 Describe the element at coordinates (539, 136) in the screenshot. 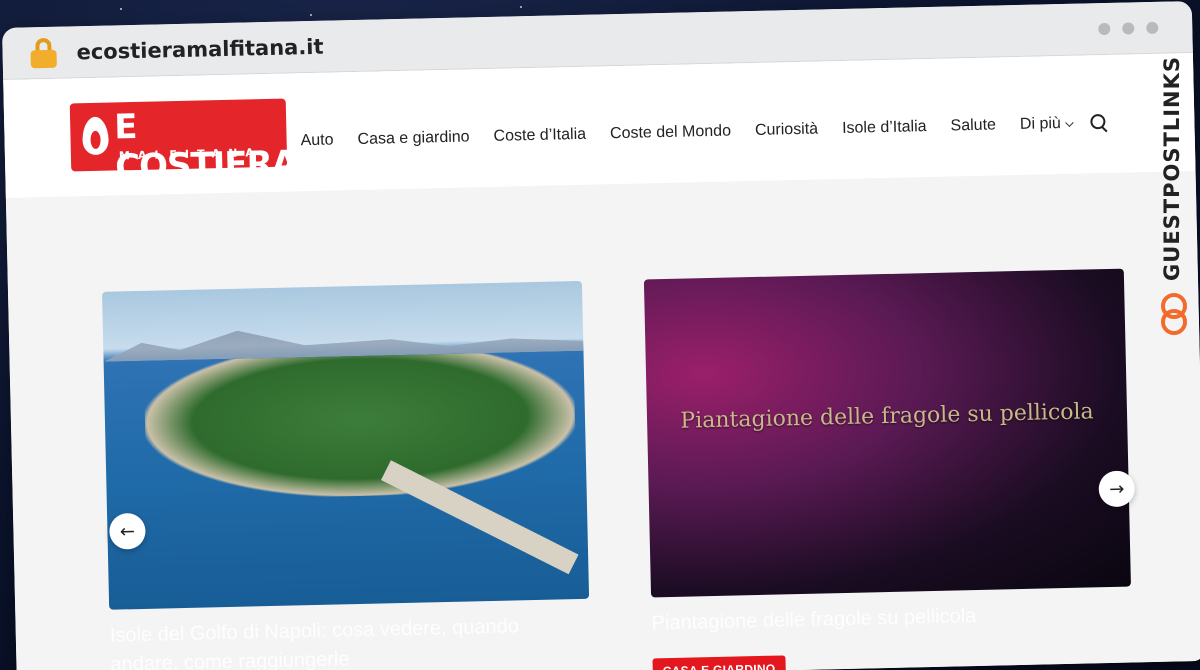

I see `nav-item-coste-italia: Coste d’Italia` at that location.